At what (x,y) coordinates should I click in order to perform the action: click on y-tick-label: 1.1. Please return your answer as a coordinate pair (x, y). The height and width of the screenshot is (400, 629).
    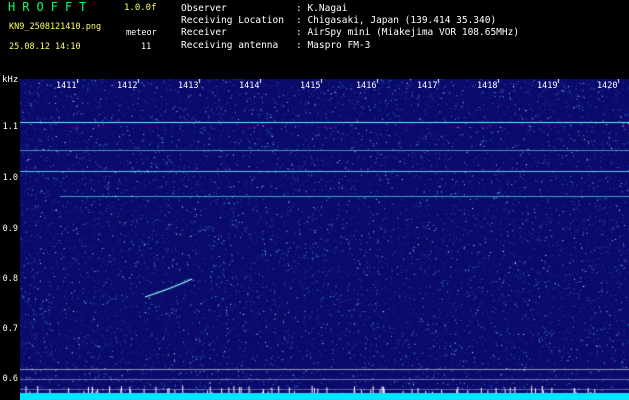
    Looking at the image, I should click on (10, 127).